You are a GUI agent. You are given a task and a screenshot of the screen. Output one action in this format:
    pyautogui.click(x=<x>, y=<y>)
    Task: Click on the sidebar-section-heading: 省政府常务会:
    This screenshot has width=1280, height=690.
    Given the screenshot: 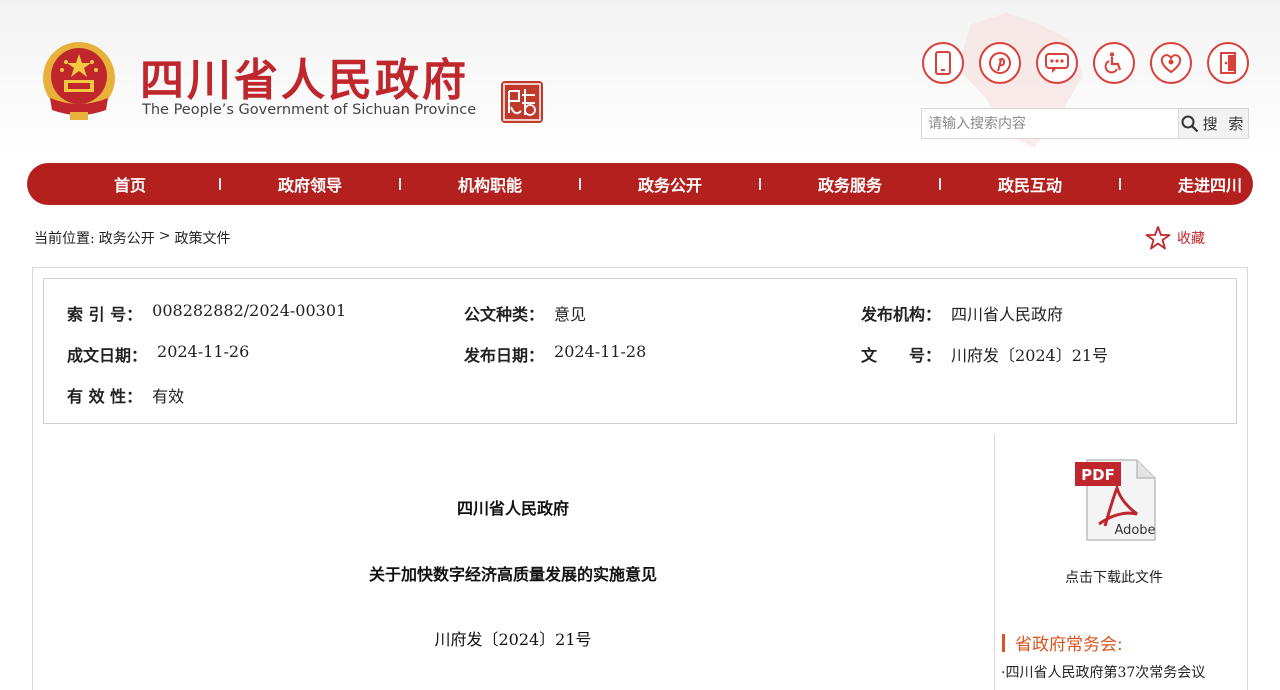 What is the action you would take?
    pyautogui.click(x=1062, y=642)
    